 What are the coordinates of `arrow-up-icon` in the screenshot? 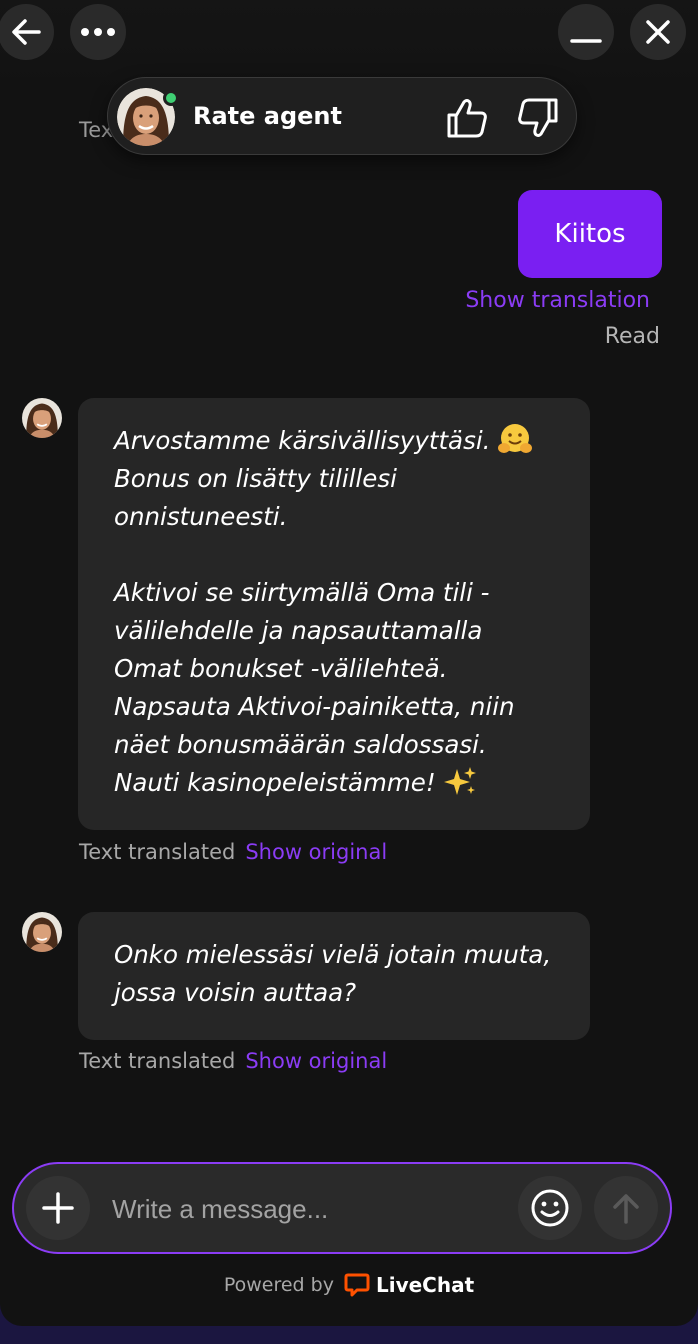 It's located at (626, 1209).